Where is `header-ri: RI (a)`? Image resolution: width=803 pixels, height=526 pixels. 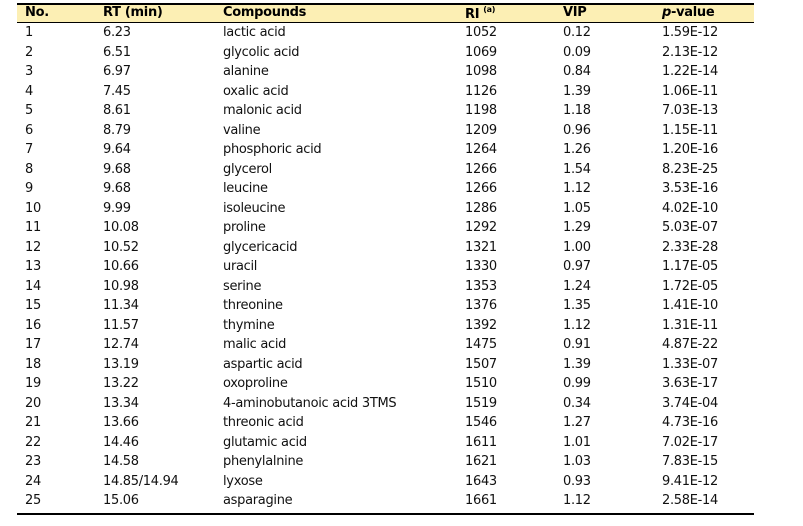
header-ri: RI (a) is located at coordinates (480, 13).